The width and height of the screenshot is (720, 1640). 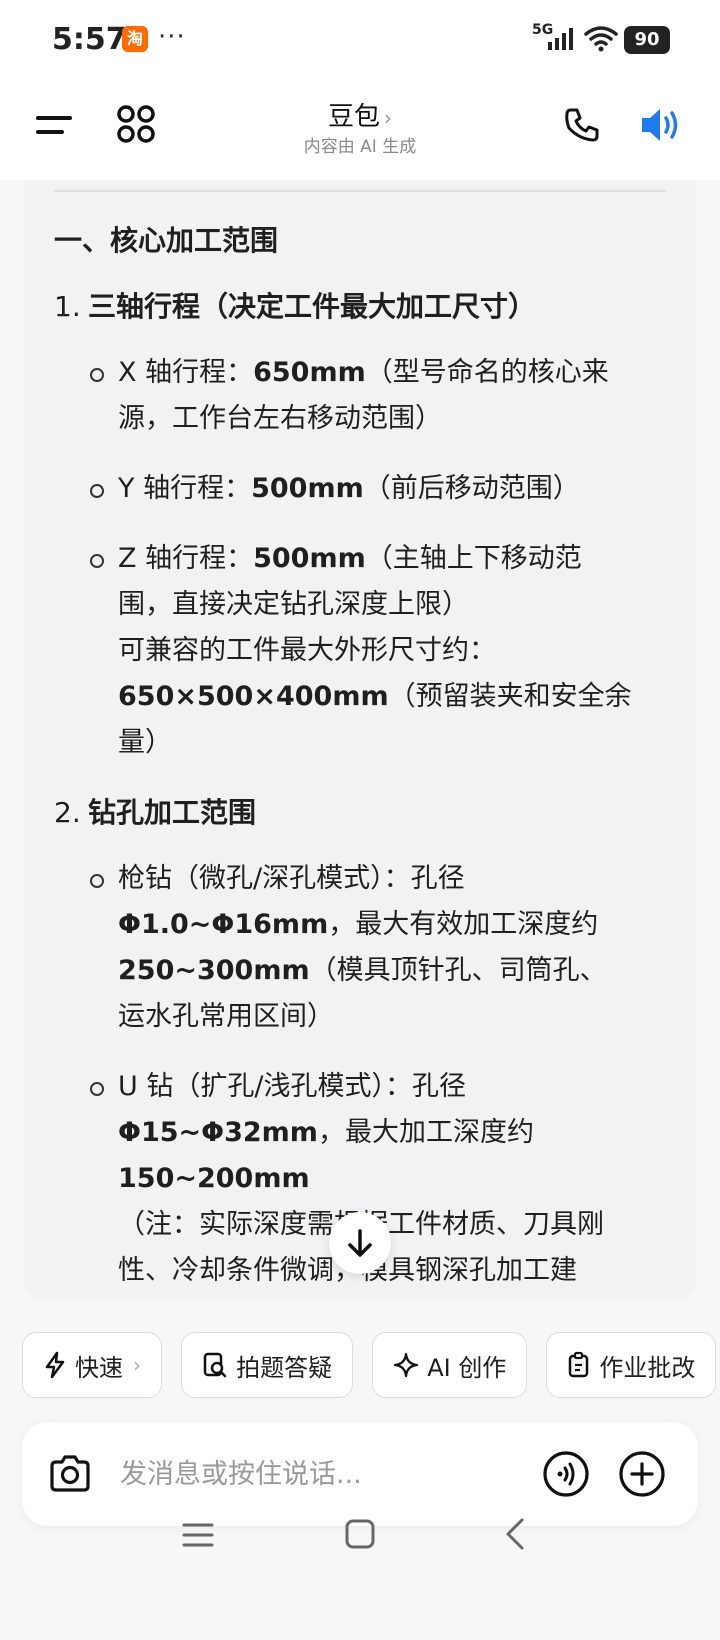 What do you see at coordinates (166, 240) in the screenshot?
I see `section-heading: 一、核心加工范围` at bounding box center [166, 240].